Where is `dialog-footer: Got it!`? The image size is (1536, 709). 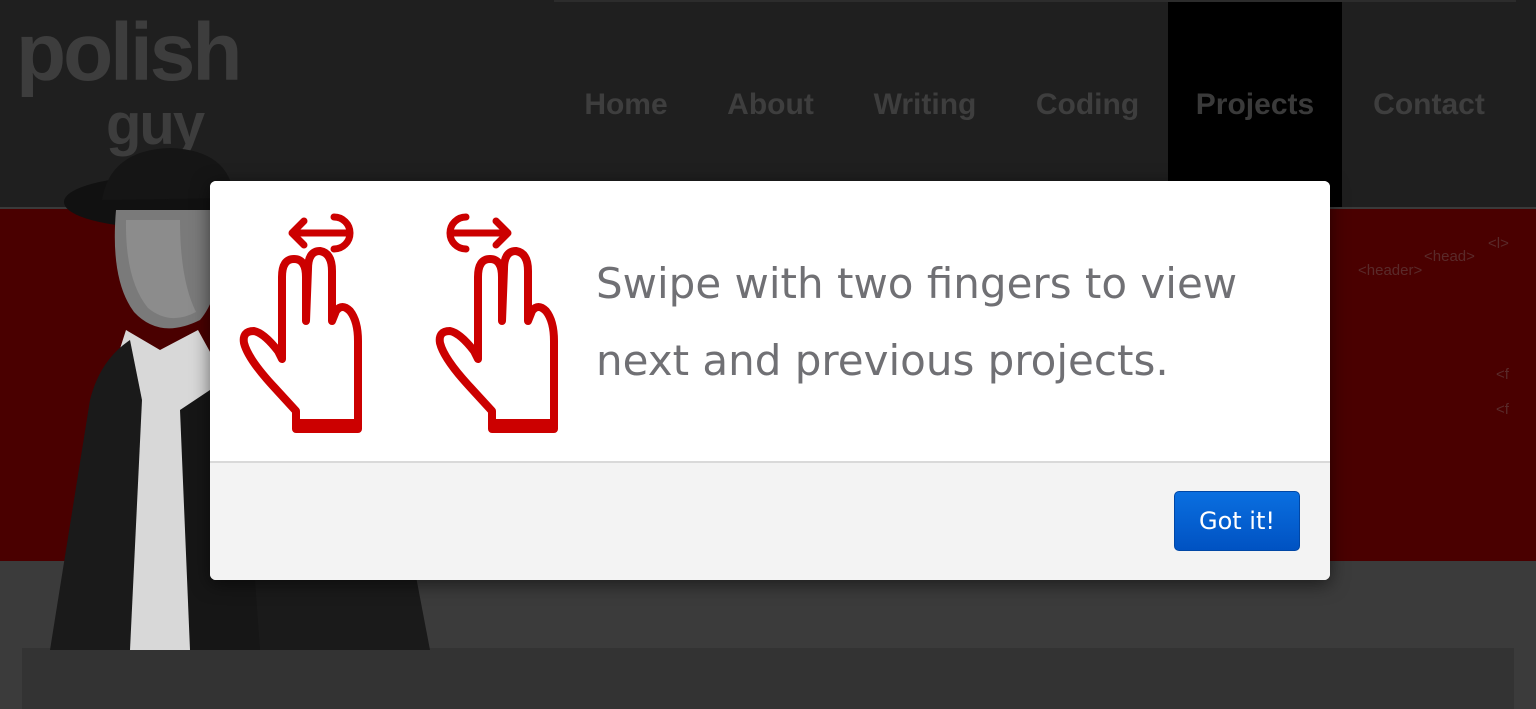 dialog-footer: Got it! is located at coordinates (770, 521).